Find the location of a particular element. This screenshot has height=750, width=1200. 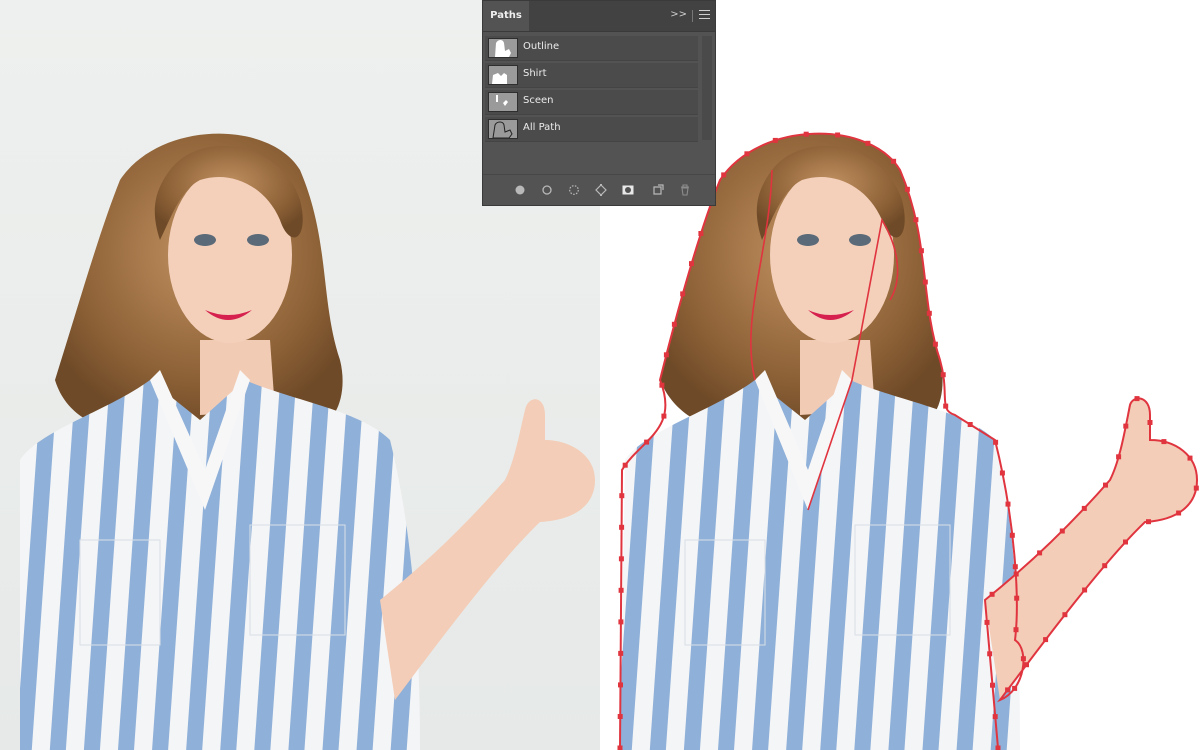

paths-panel: Paths >> Outline Shirt Sceen All Path is located at coordinates (599, 103).